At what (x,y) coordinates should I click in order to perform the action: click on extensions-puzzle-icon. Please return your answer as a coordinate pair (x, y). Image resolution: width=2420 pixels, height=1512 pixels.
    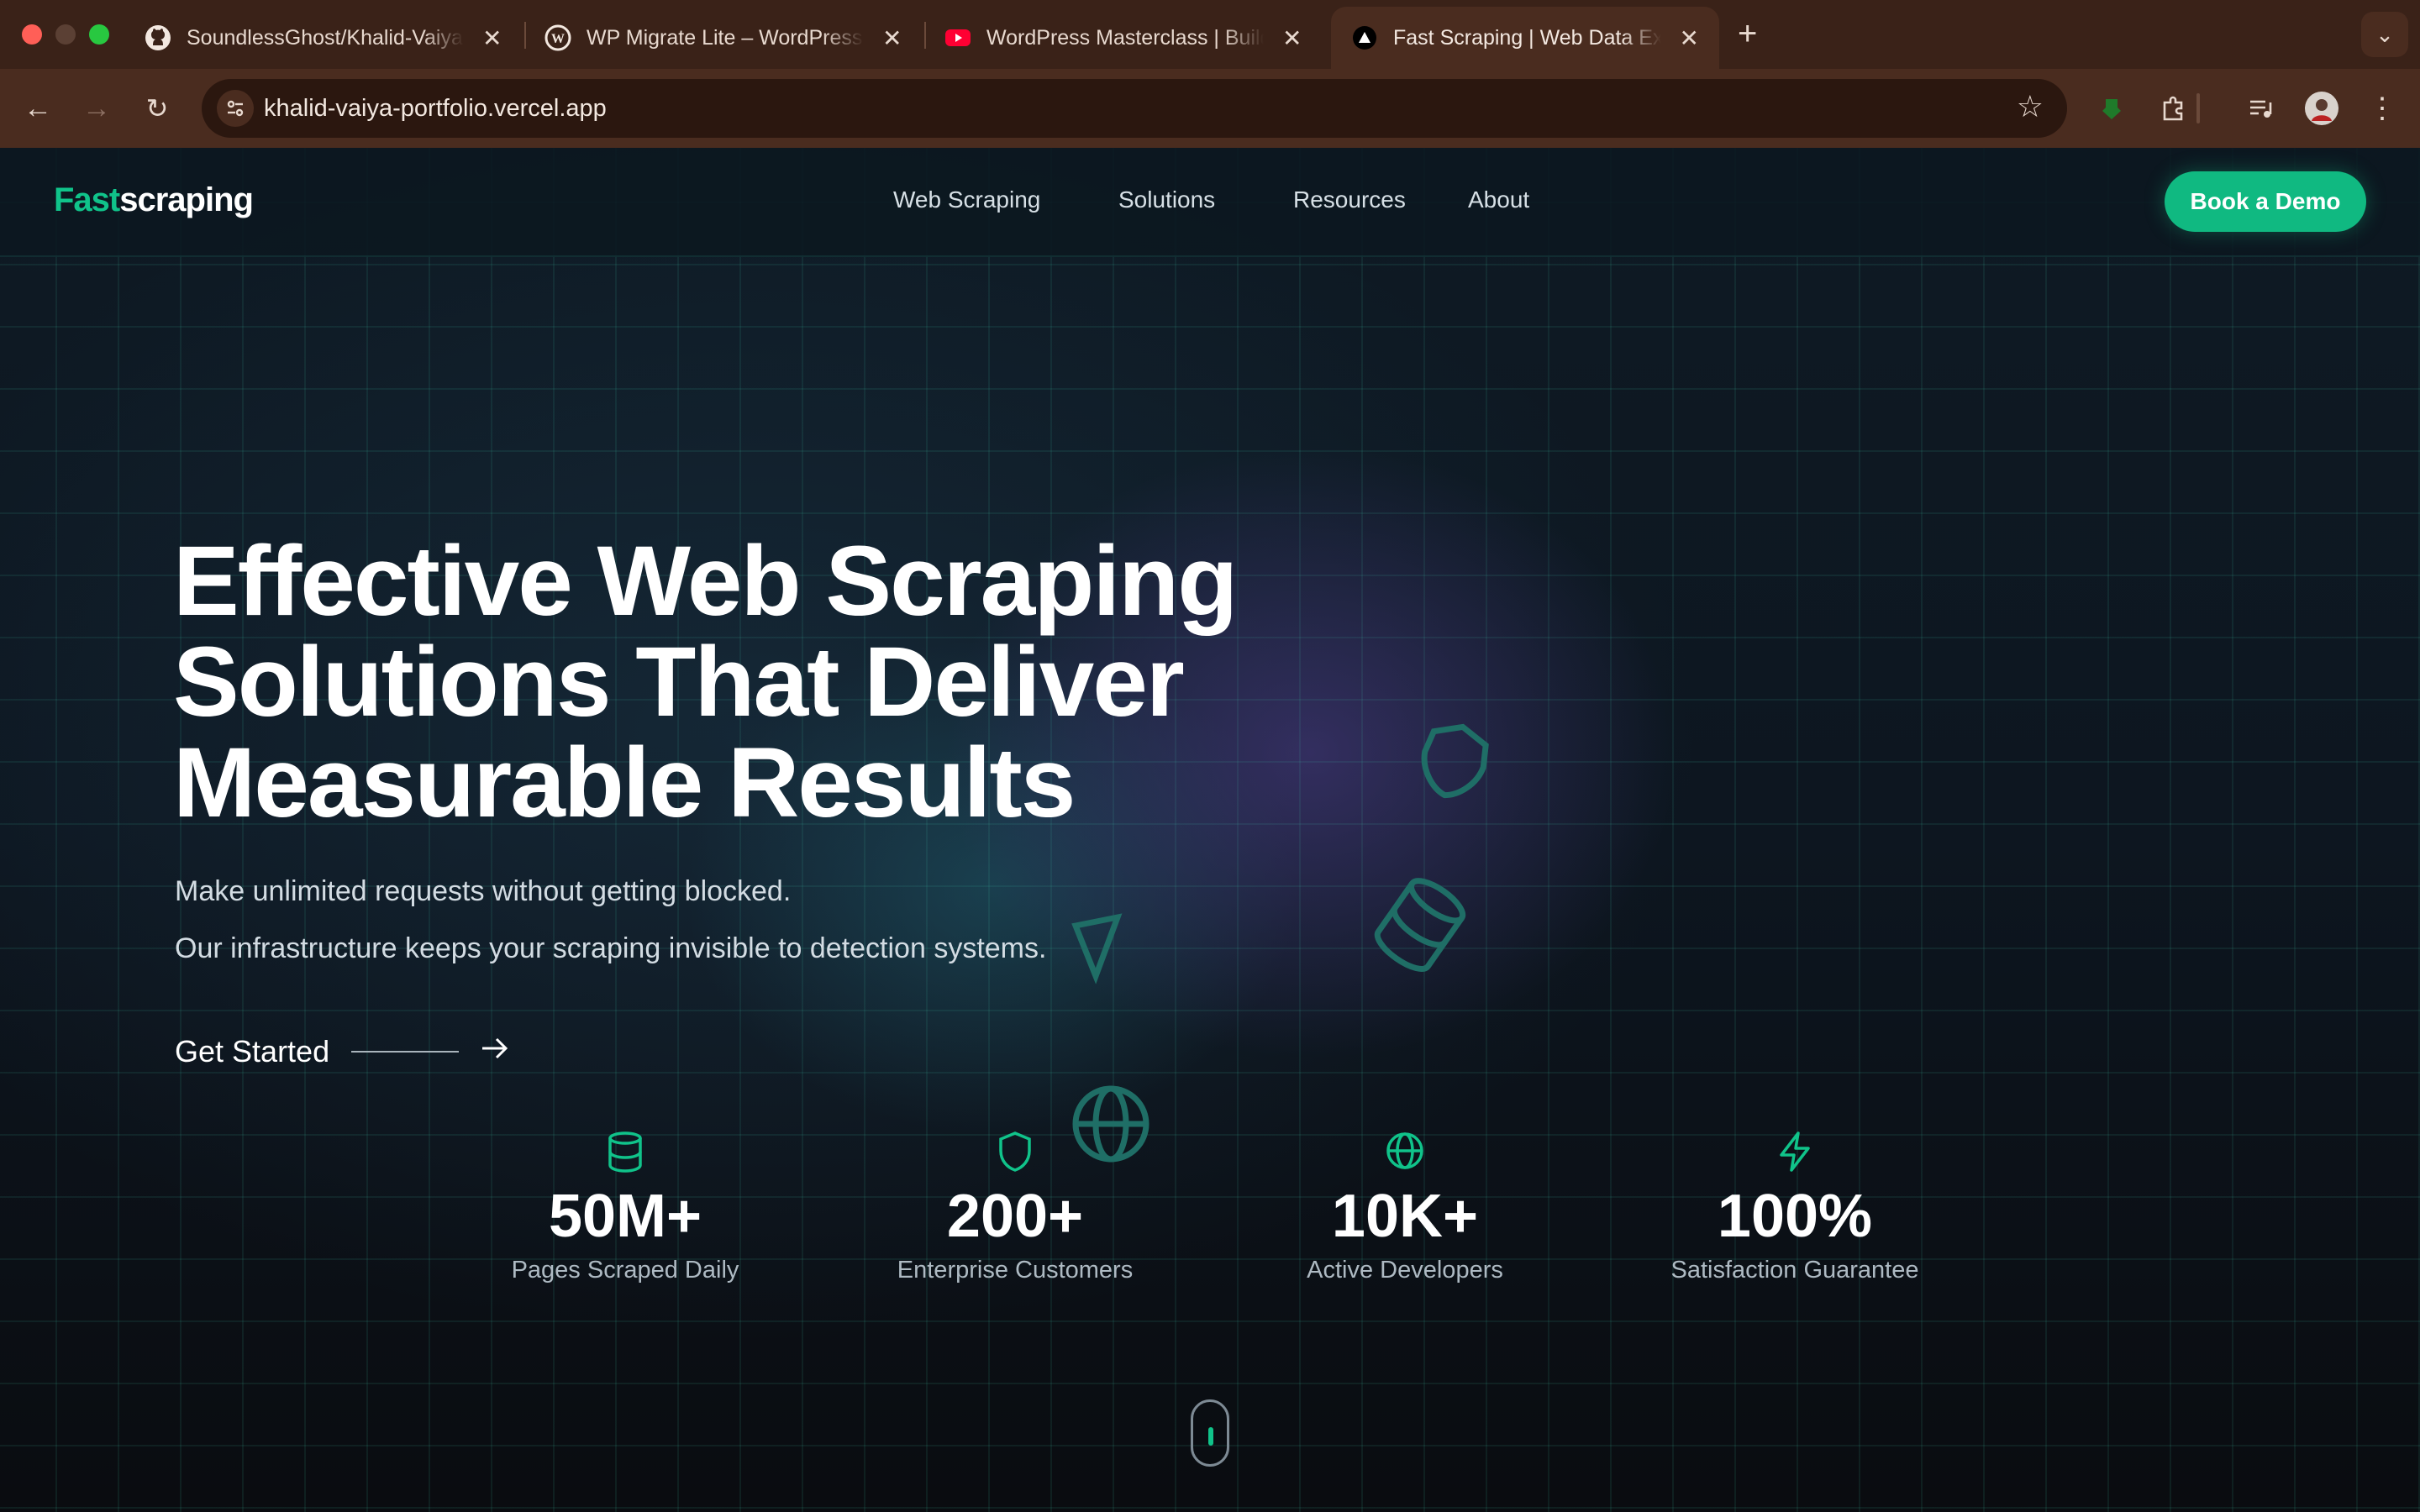
    Looking at the image, I should click on (2174, 108).